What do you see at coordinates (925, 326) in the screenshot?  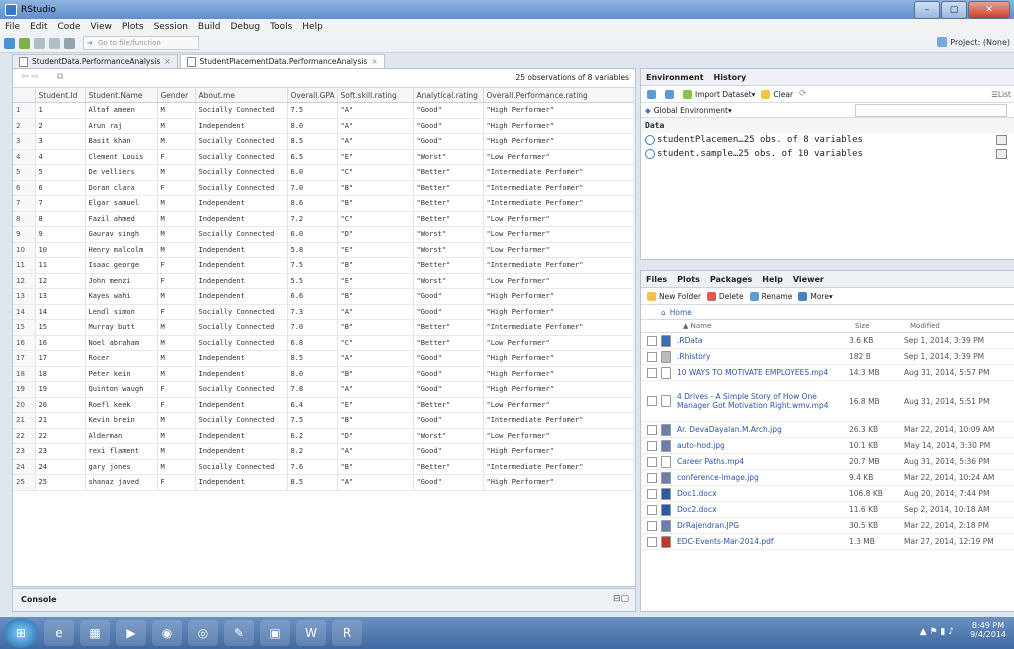 I see `modified-column-header: Modified` at bounding box center [925, 326].